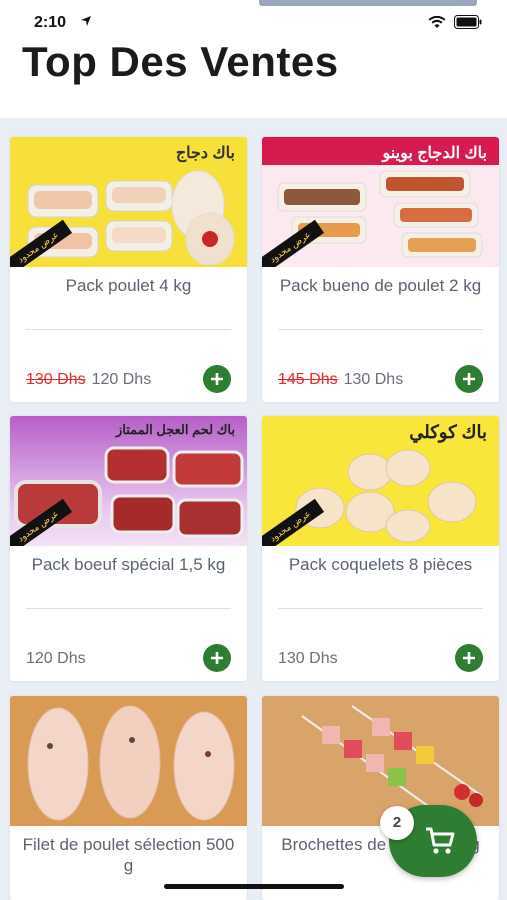  Describe the element at coordinates (468, 22) in the screenshot. I see `battery-icon` at that location.